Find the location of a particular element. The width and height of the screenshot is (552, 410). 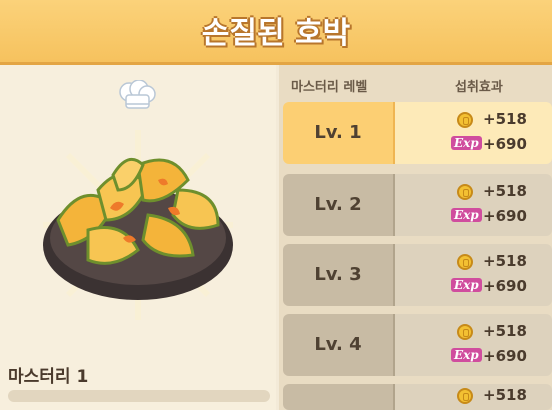

mastery-row-5: +518 is located at coordinates (417, 397).